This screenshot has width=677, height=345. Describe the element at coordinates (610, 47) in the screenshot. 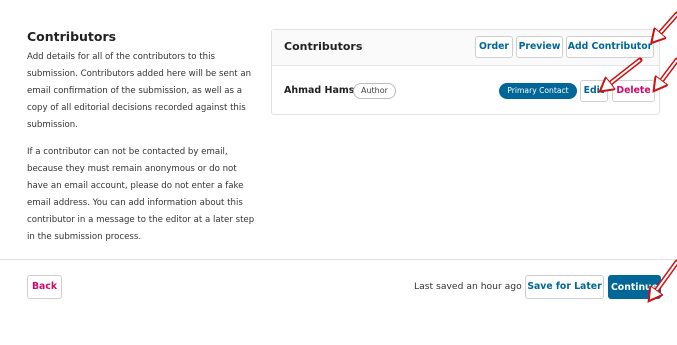

I see `add-contributor-button: Add Contributor` at that location.